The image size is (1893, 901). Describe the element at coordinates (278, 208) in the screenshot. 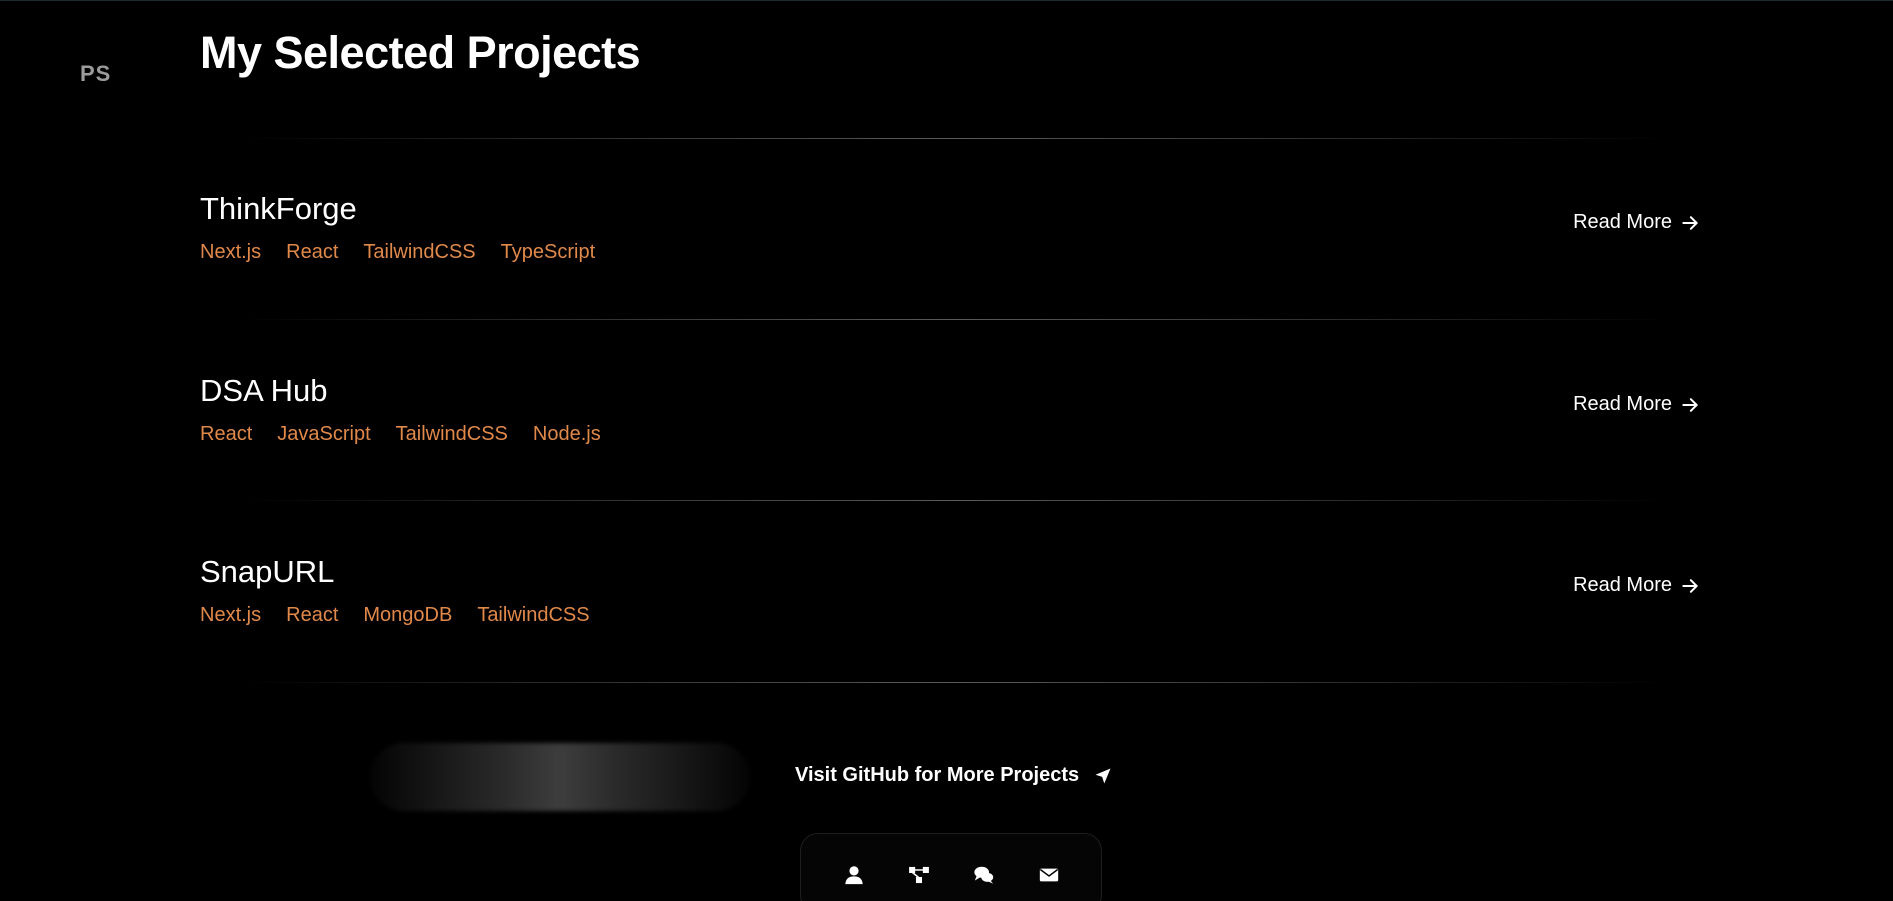

I see `project-title: ThinkForge` at that location.